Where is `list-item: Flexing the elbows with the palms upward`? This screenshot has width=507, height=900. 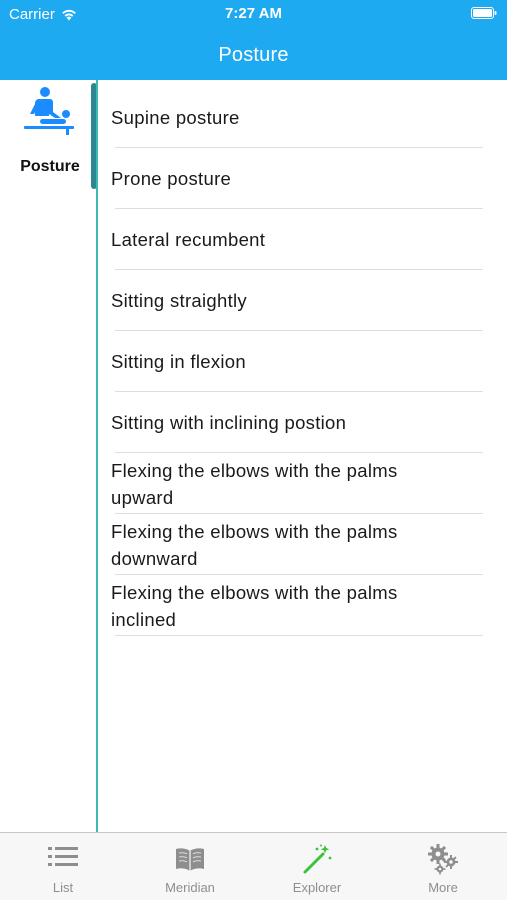 list-item: Flexing the elbows with the palms upward is located at coordinates (302, 483).